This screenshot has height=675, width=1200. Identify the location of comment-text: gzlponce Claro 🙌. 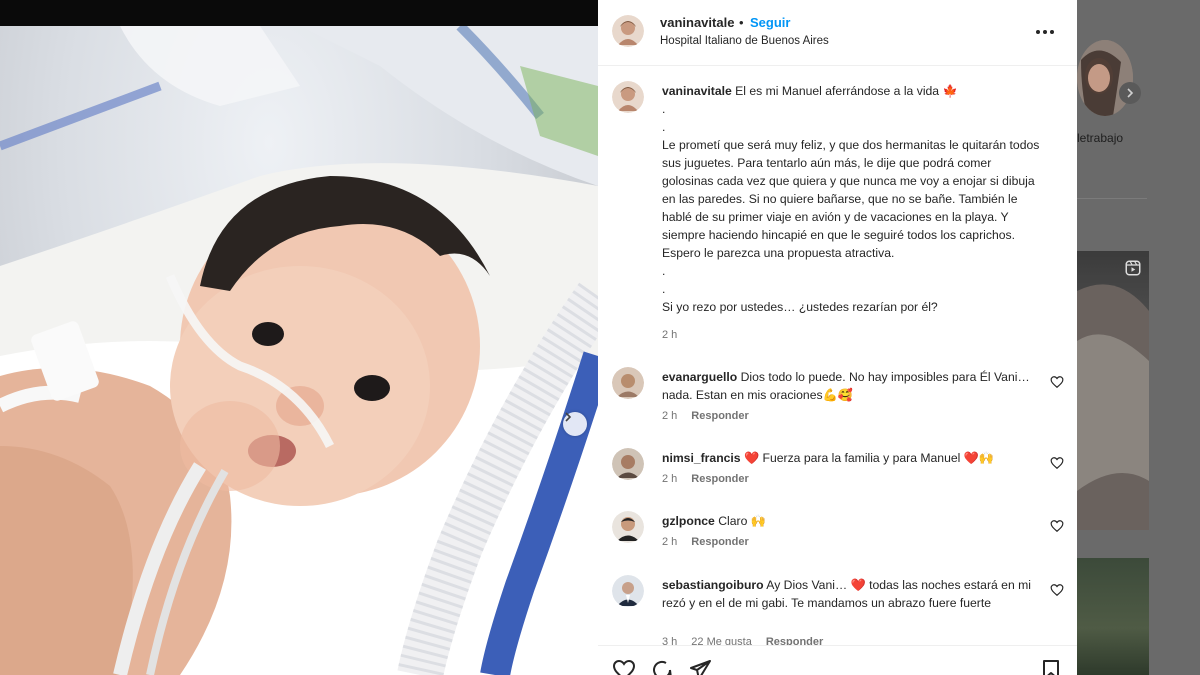
(847, 521).